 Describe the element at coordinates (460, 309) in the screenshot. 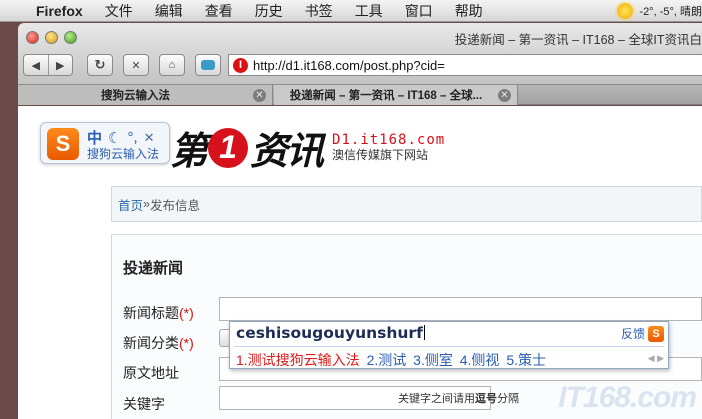

I see `news-title-input` at that location.